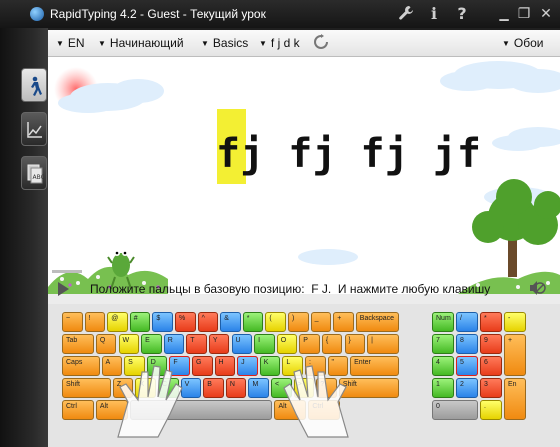 Image resolution: width=560 pixels, height=447 pixels. What do you see at coordinates (78, 344) in the screenshot?
I see `key-tab: Tab` at bounding box center [78, 344].